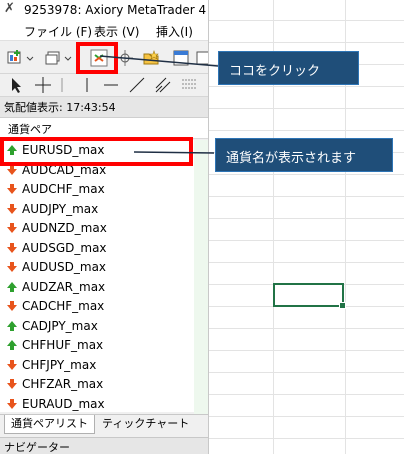 The image size is (404, 454). I want to click on callout-click-here: ココをクリック, so click(288, 68).